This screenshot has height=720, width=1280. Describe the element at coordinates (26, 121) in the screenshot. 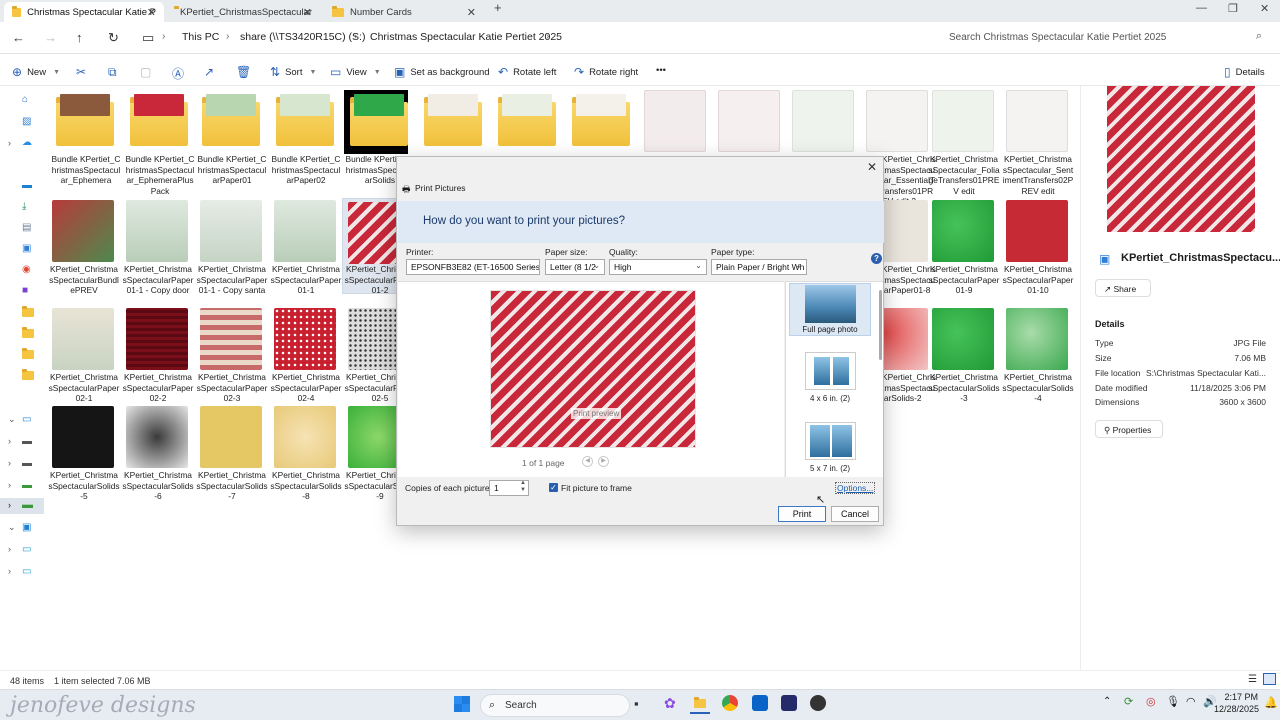

I see `gallery-icon: ▨` at that location.